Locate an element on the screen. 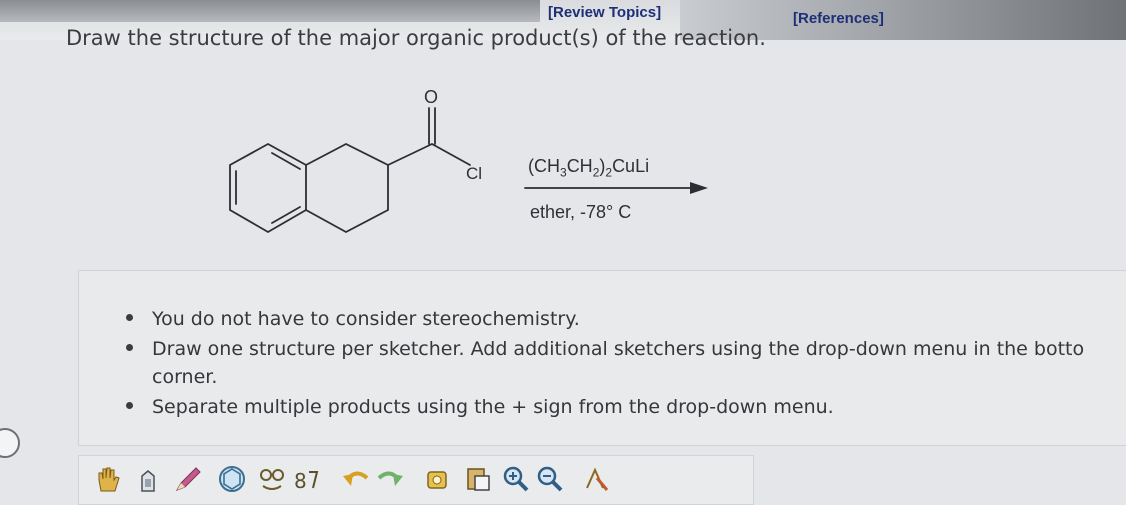 The image size is (1126, 505). top-strip-left is located at coordinates (270, 11).